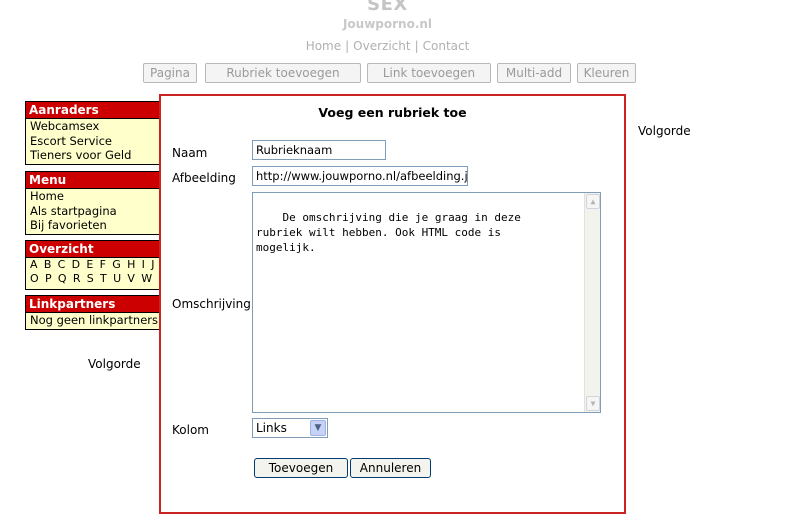  Describe the element at coordinates (606, 73) in the screenshot. I see `kleuren-button: Kleuren` at that location.